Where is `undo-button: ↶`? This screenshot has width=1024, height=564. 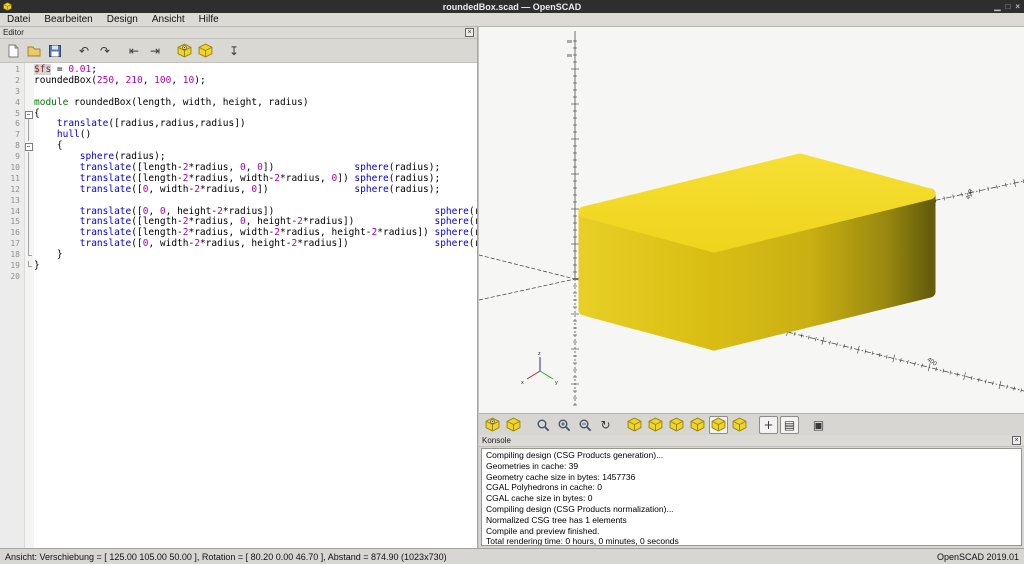
undo-button: ↶ is located at coordinates (84, 51).